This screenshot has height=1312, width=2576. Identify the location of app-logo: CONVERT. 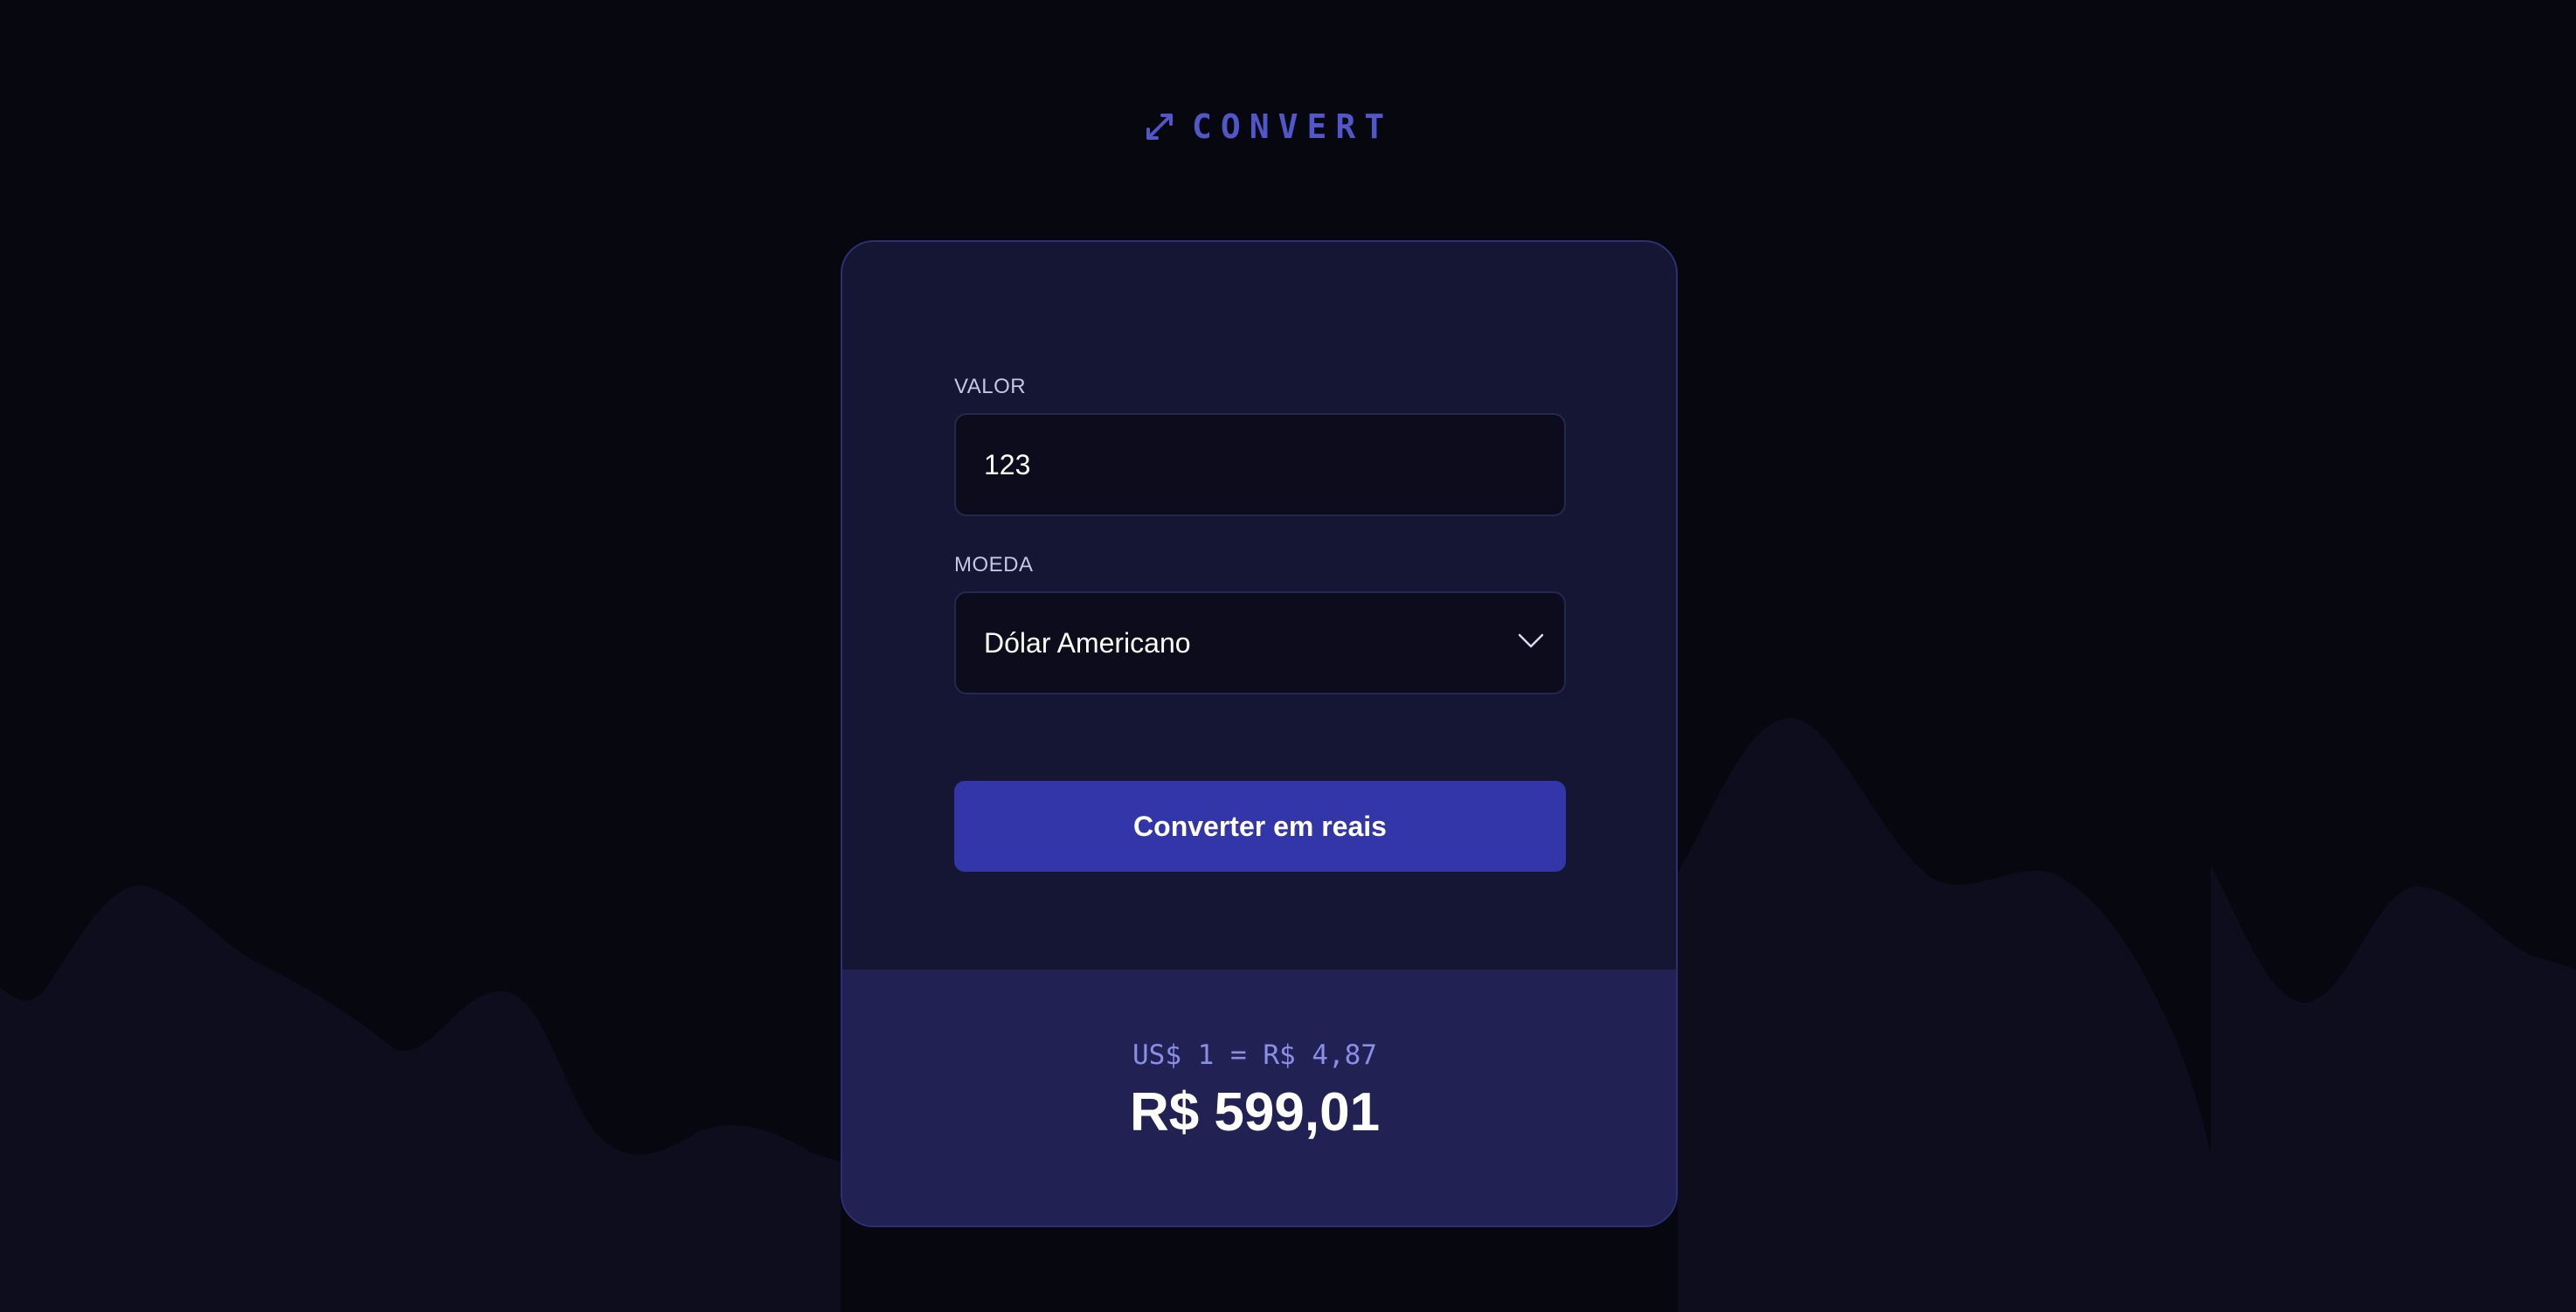
(1269, 126).